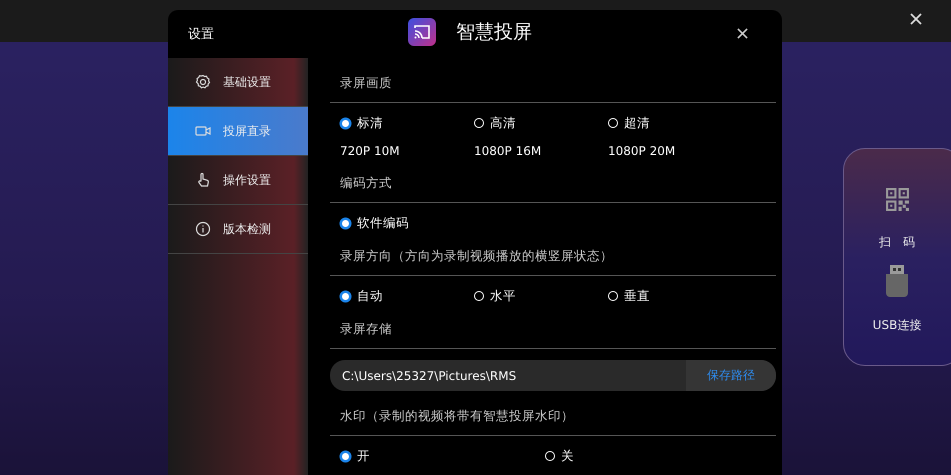 Image resolution: width=951 pixels, height=475 pixels. Describe the element at coordinates (366, 82) in the screenshot. I see `section-heading: 录屏画质` at that location.